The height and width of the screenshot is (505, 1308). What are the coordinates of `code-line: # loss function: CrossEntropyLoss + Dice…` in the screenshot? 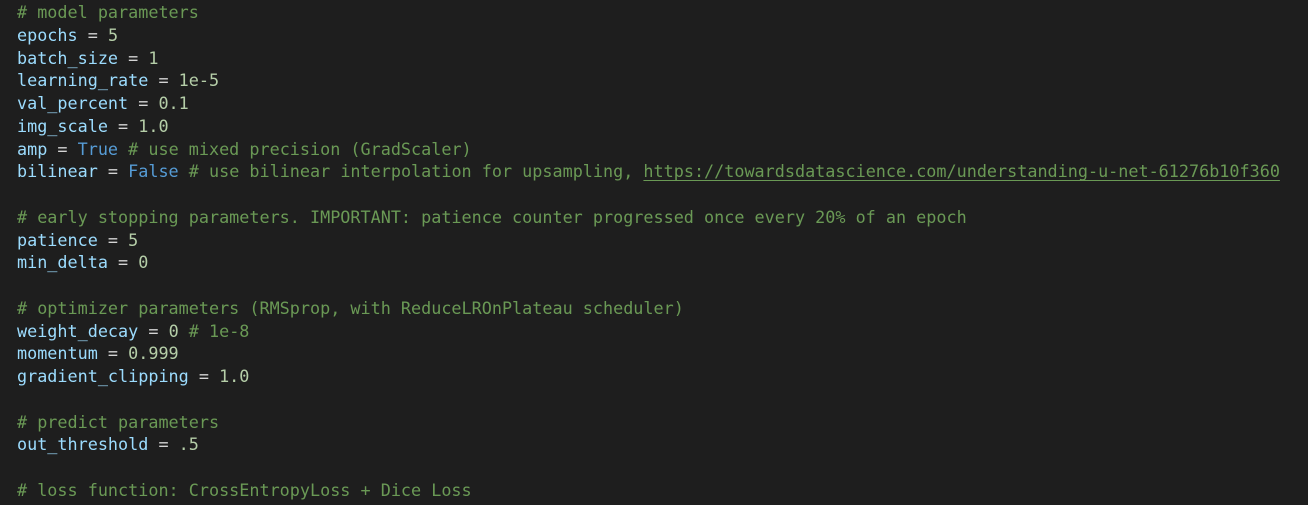 It's located at (662, 490).